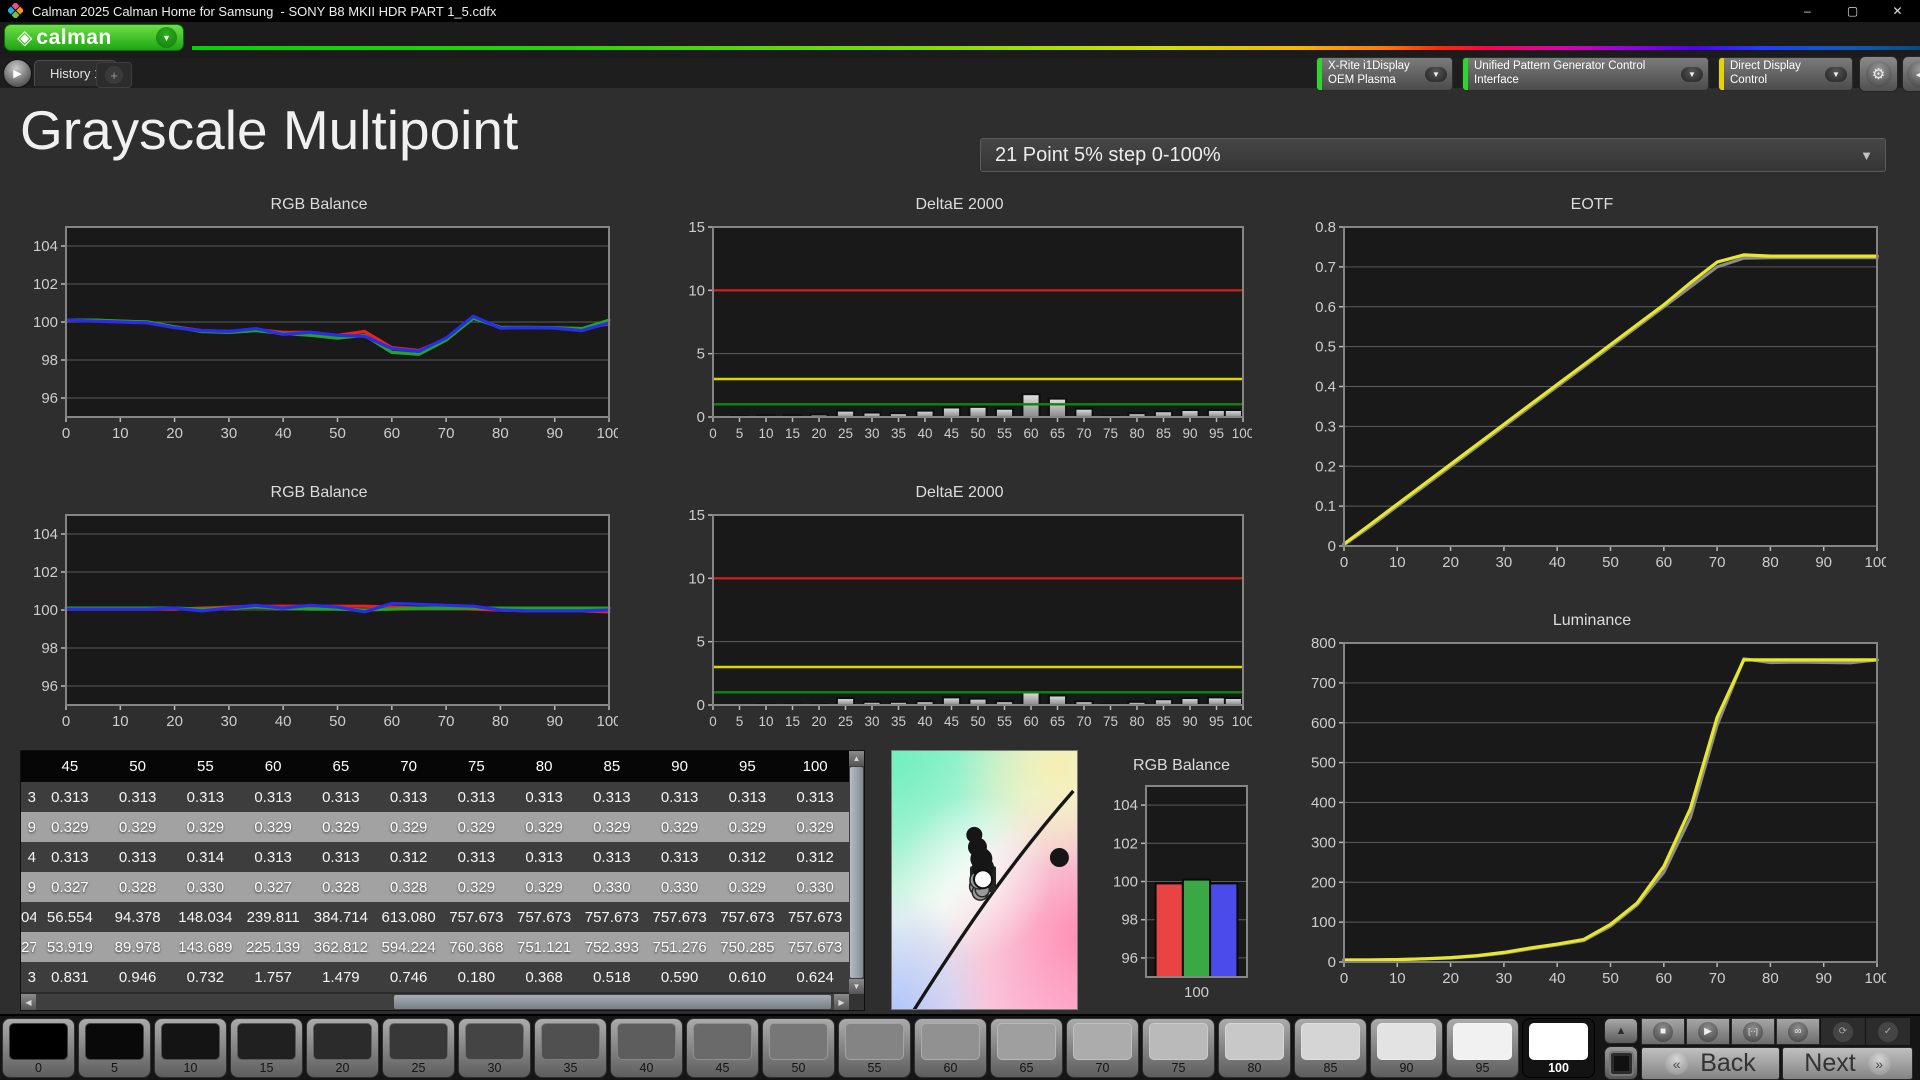 The height and width of the screenshot is (1080, 1920). I want to click on table-cell: 751.276, so click(679, 947).